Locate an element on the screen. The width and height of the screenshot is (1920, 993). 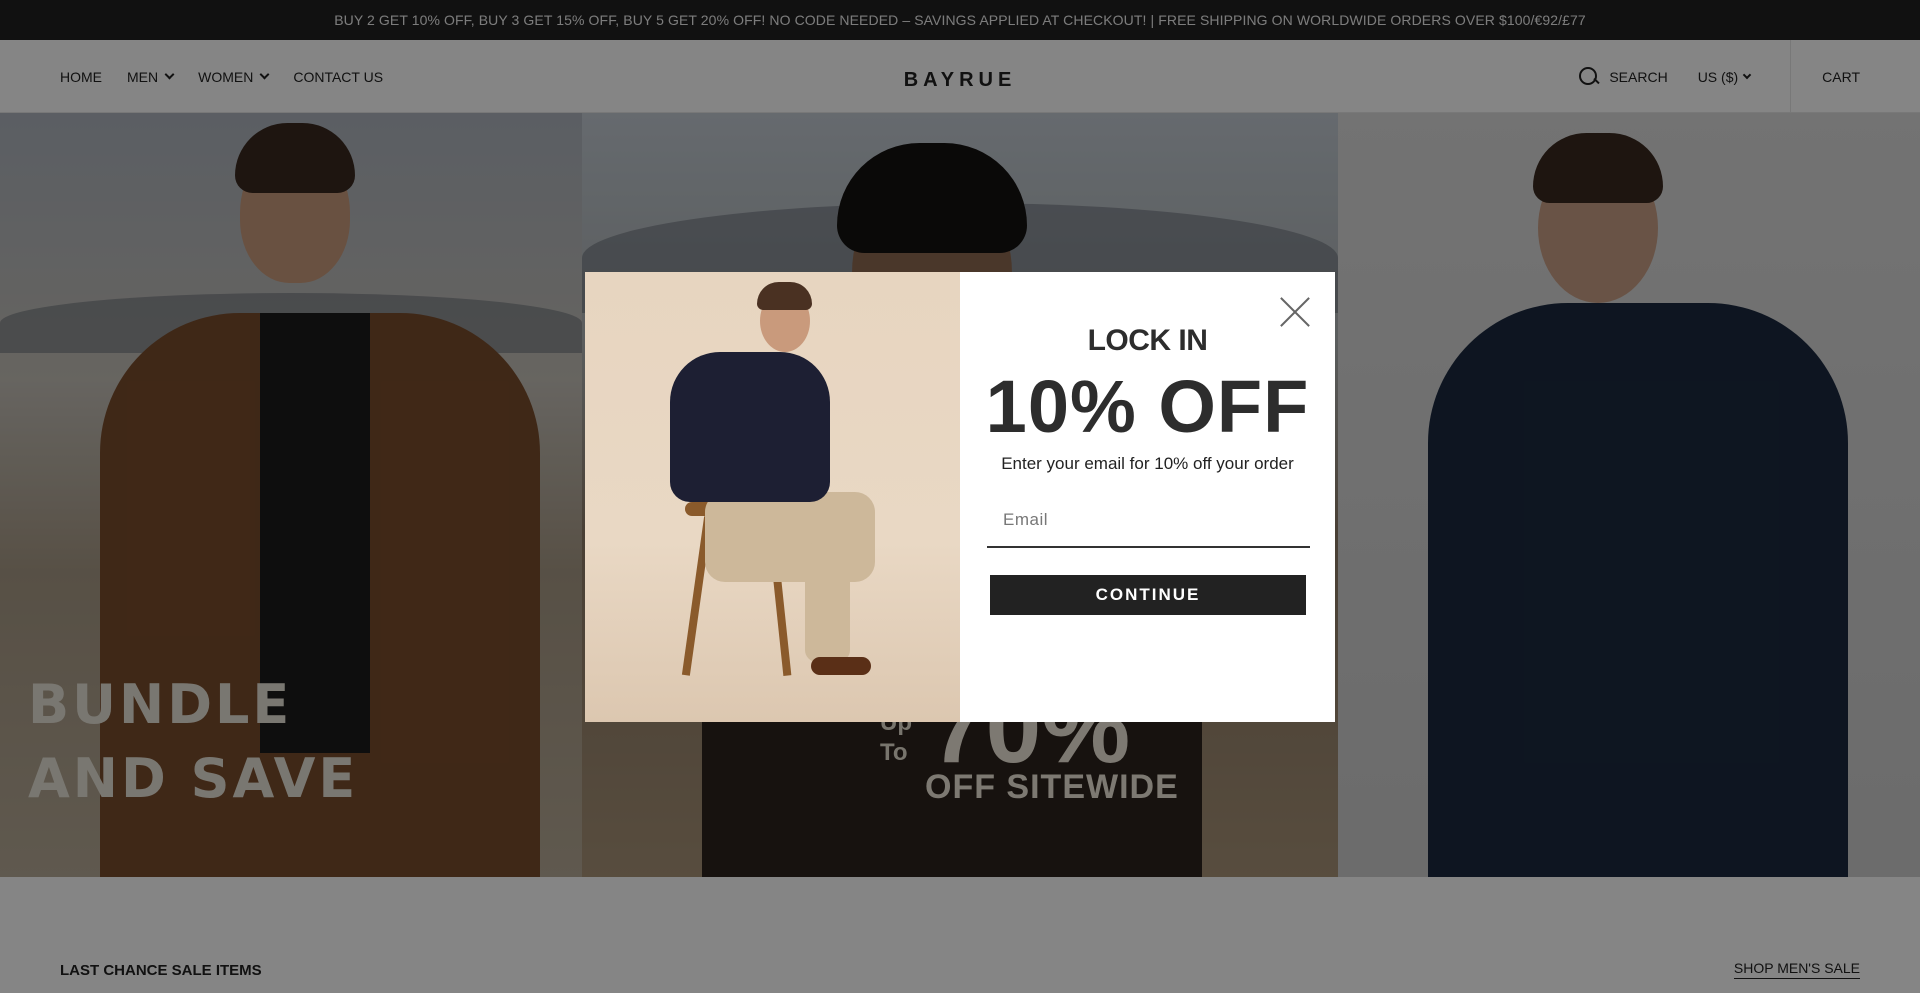
modal-subtext: Enter your email for 10% off your order is located at coordinates (1147, 463).